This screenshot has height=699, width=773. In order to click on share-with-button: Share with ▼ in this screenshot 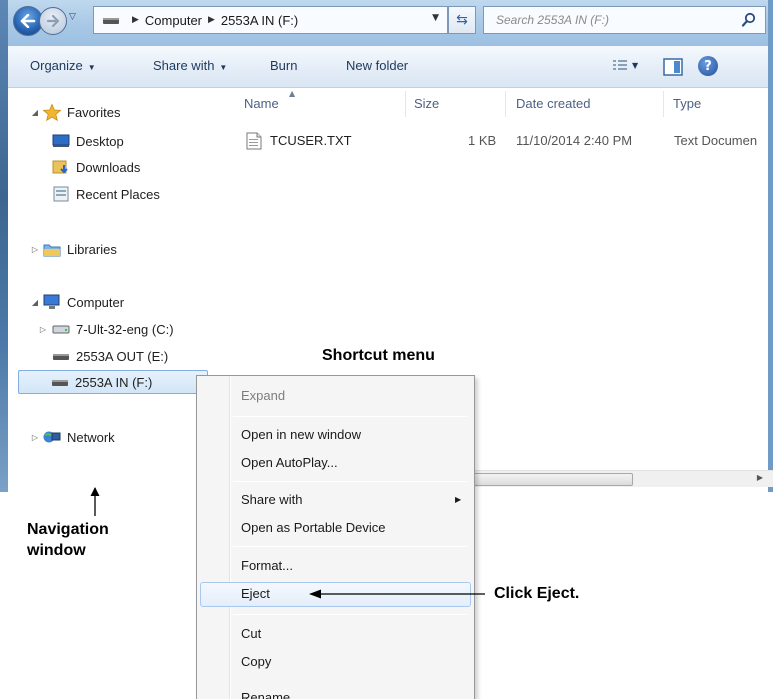, I will do `click(190, 65)`.